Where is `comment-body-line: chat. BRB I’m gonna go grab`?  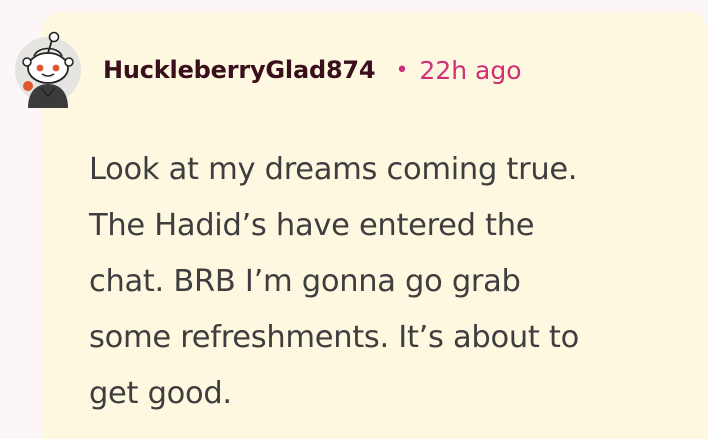
comment-body-line: chat. BRB I’m gonna go grab is located at coordinates (305, 281).